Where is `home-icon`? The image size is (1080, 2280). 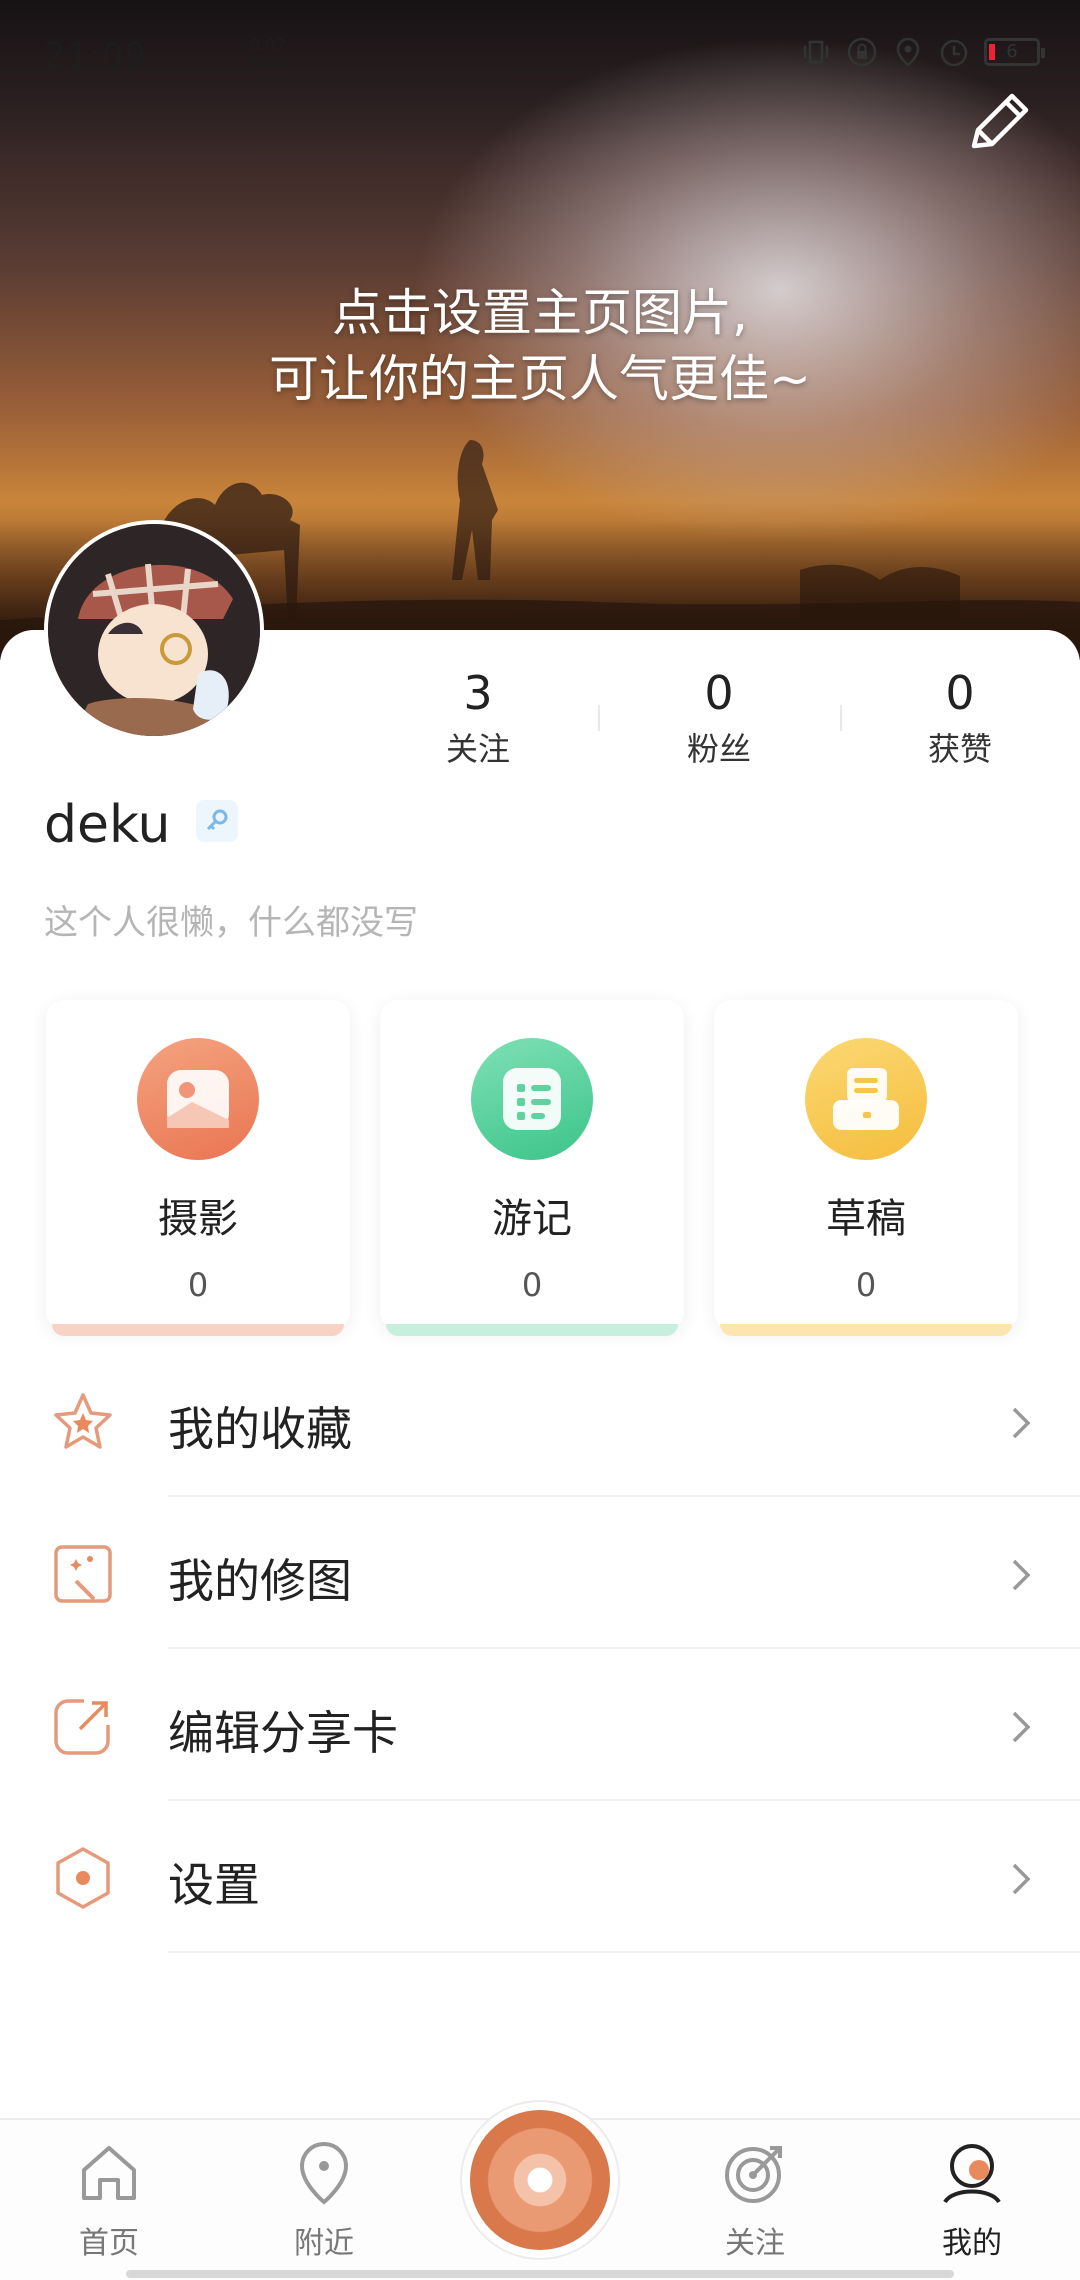 home-icon is located at coordinates (109, 2173).